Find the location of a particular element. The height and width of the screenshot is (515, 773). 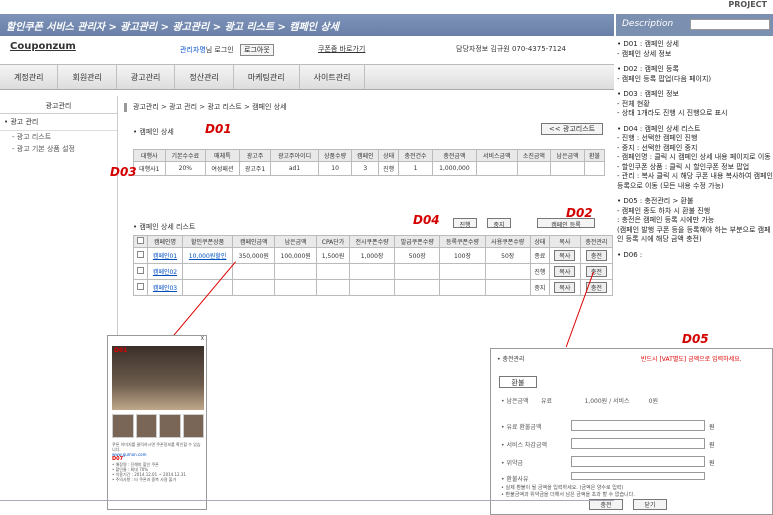

paid-refund-input is located at coordinates (638, 425).